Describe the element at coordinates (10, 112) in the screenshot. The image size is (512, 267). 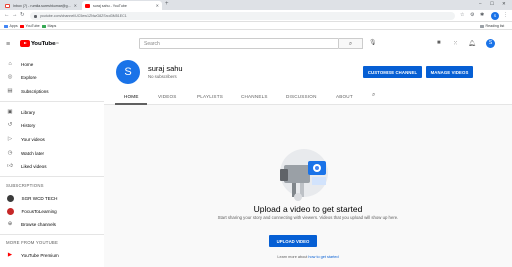
I see `library-icon: ▣` at that location.